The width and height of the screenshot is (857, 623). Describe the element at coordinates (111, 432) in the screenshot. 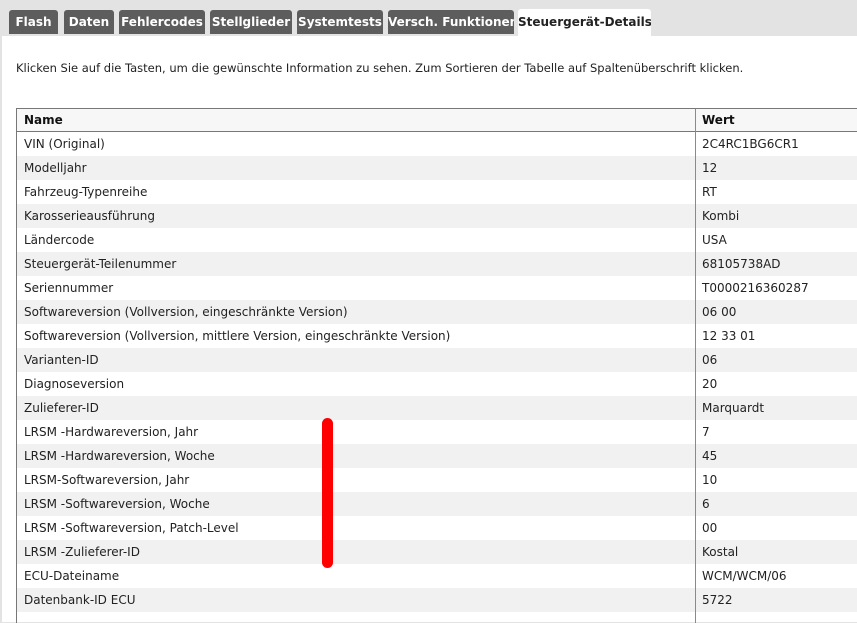

I see `cell-name: LRSM -Hardwareversion, Jahr` at that location.